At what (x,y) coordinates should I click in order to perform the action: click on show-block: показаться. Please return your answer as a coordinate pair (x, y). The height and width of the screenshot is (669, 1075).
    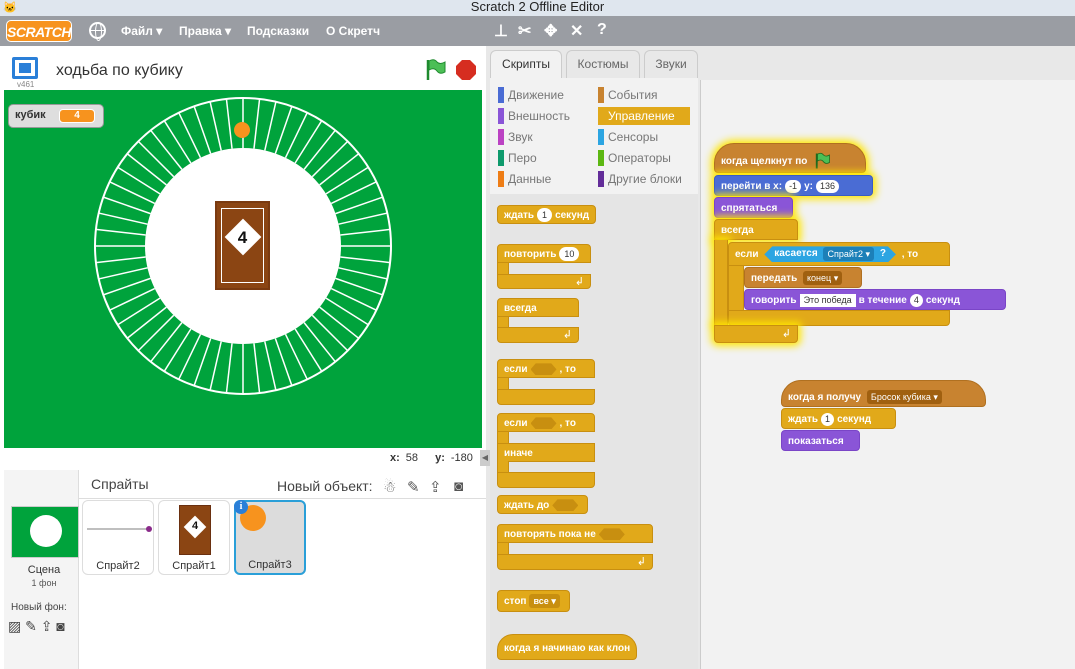
    Looking at the image, I should click on (820, 440).